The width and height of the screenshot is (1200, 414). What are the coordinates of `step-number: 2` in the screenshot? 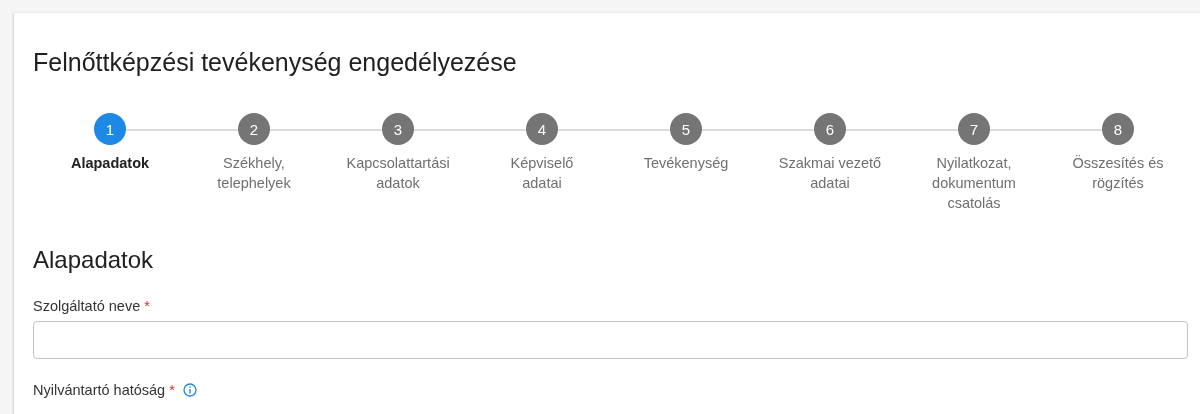 It's located at (254, 129).